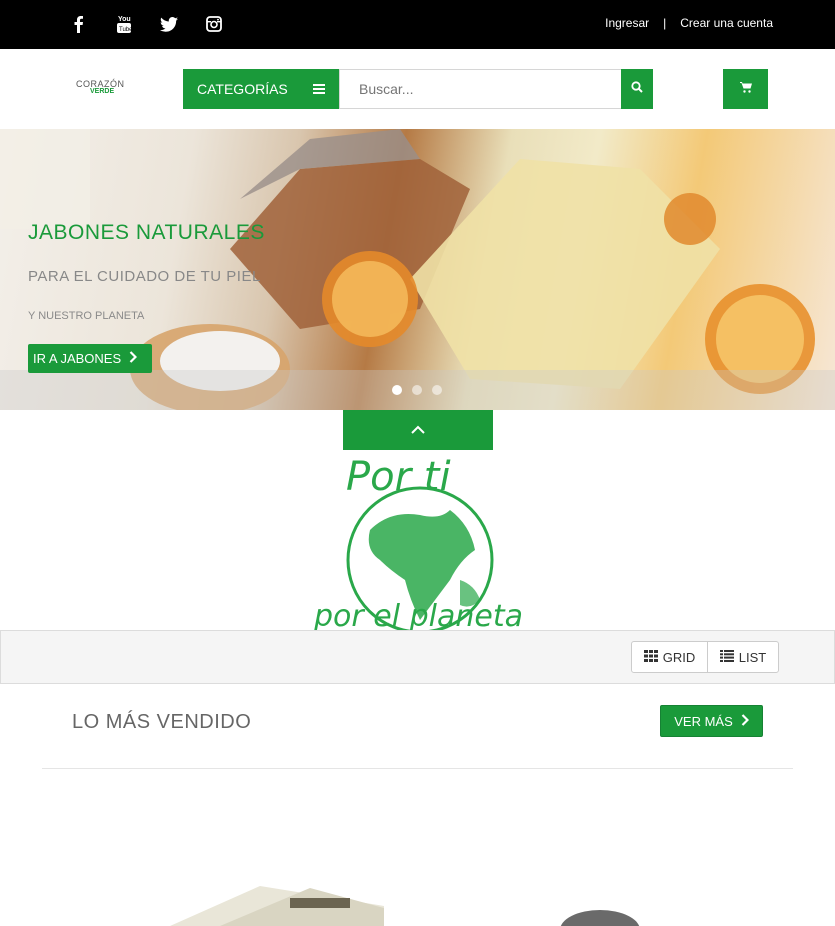 The image size is (835, 926). I want to click on chevron-up-icon, so click(418, 430).